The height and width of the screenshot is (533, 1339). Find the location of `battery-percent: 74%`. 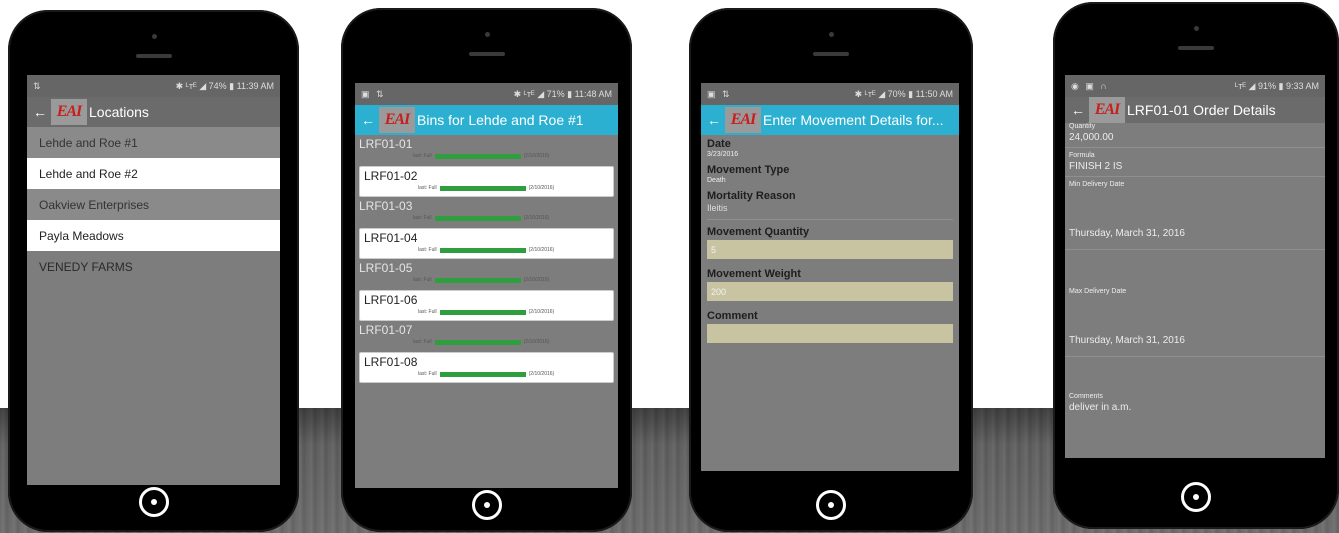

battery-percent: 74% is located at coordinates (217, 85).